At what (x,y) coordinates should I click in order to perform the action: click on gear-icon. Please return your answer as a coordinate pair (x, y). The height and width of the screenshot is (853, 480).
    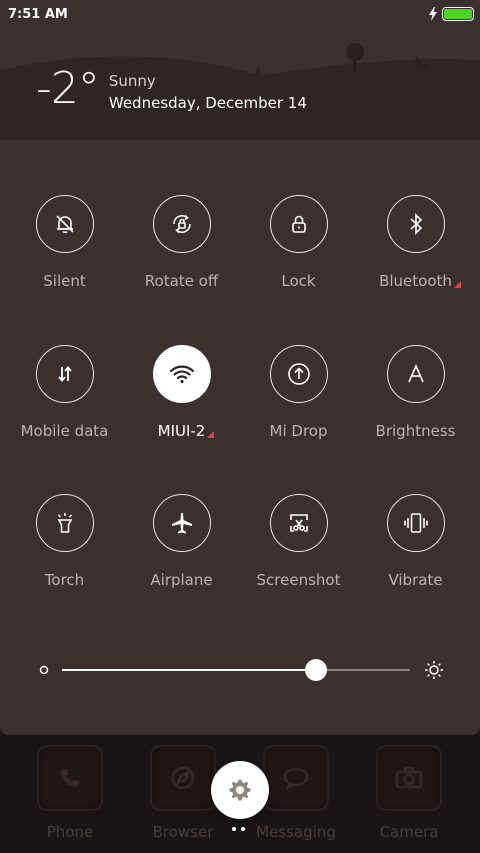
    Looking at the image, I should click on (240, 790).